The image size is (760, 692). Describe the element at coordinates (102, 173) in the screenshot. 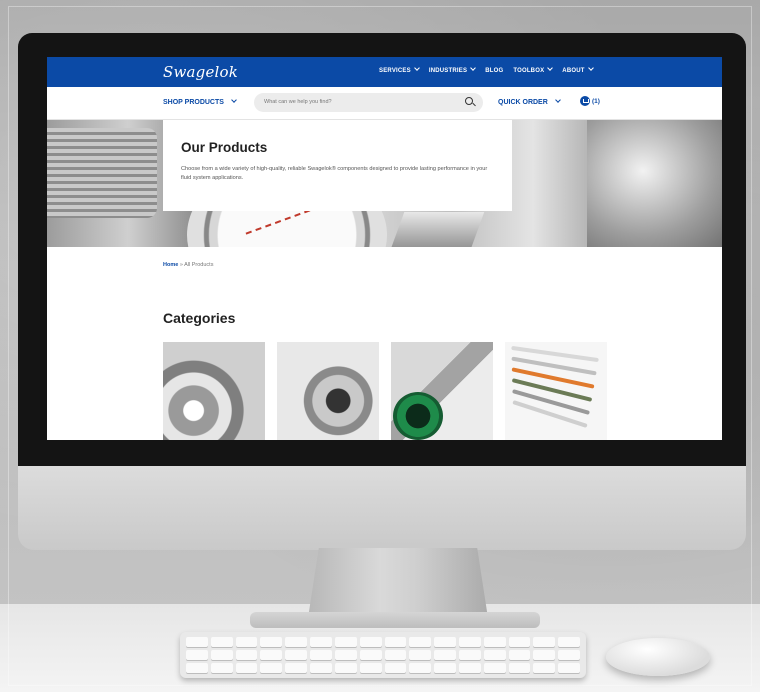

I see `hero-fitting-image` at that location.